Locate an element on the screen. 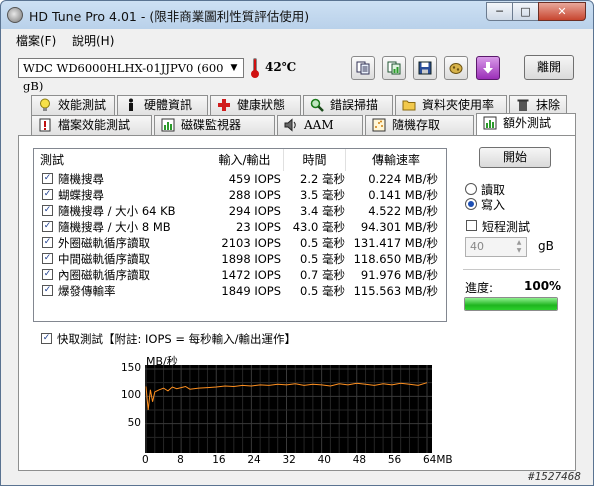  download-icon is located at coordinates (488, 68).